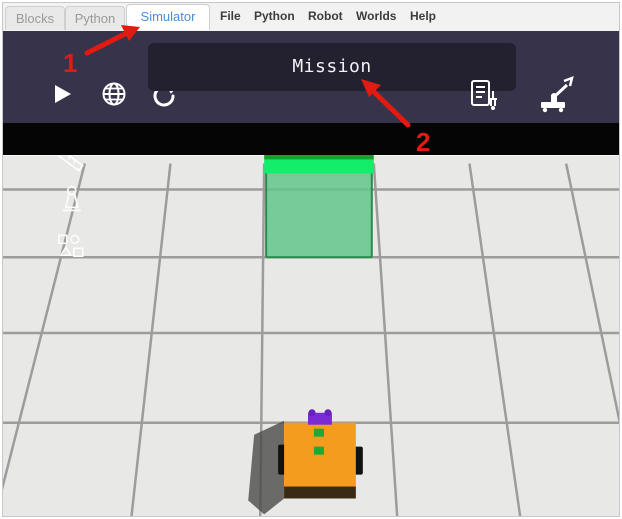 The width and height of the screenshot is (622, 519). What do you see at coordinates (247, 76) in the screenshot?
I see `annotation-layer` at bounding box center [247, 76].